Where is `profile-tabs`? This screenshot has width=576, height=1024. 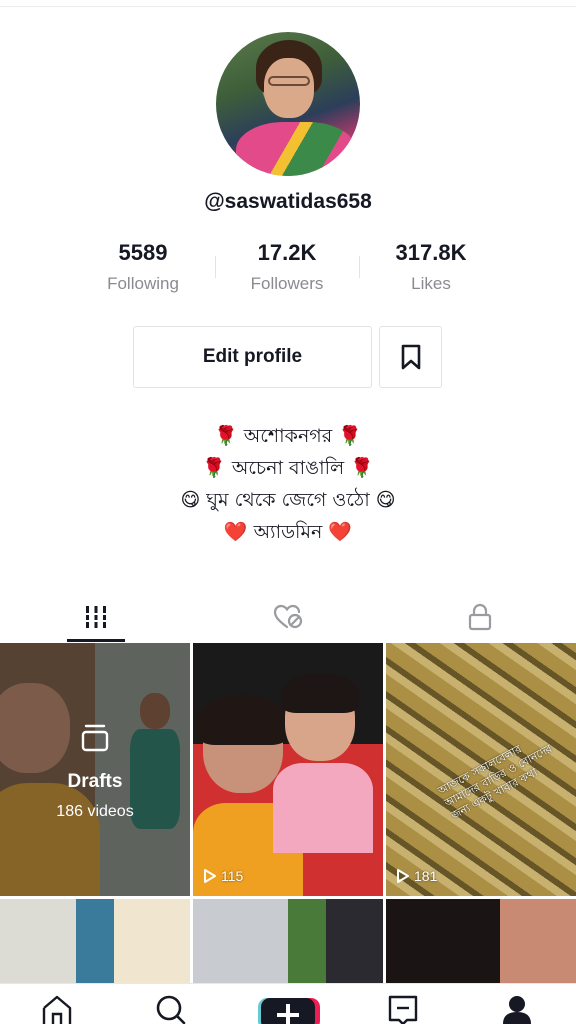 profile-tabs is located at coordinates (288, 617).